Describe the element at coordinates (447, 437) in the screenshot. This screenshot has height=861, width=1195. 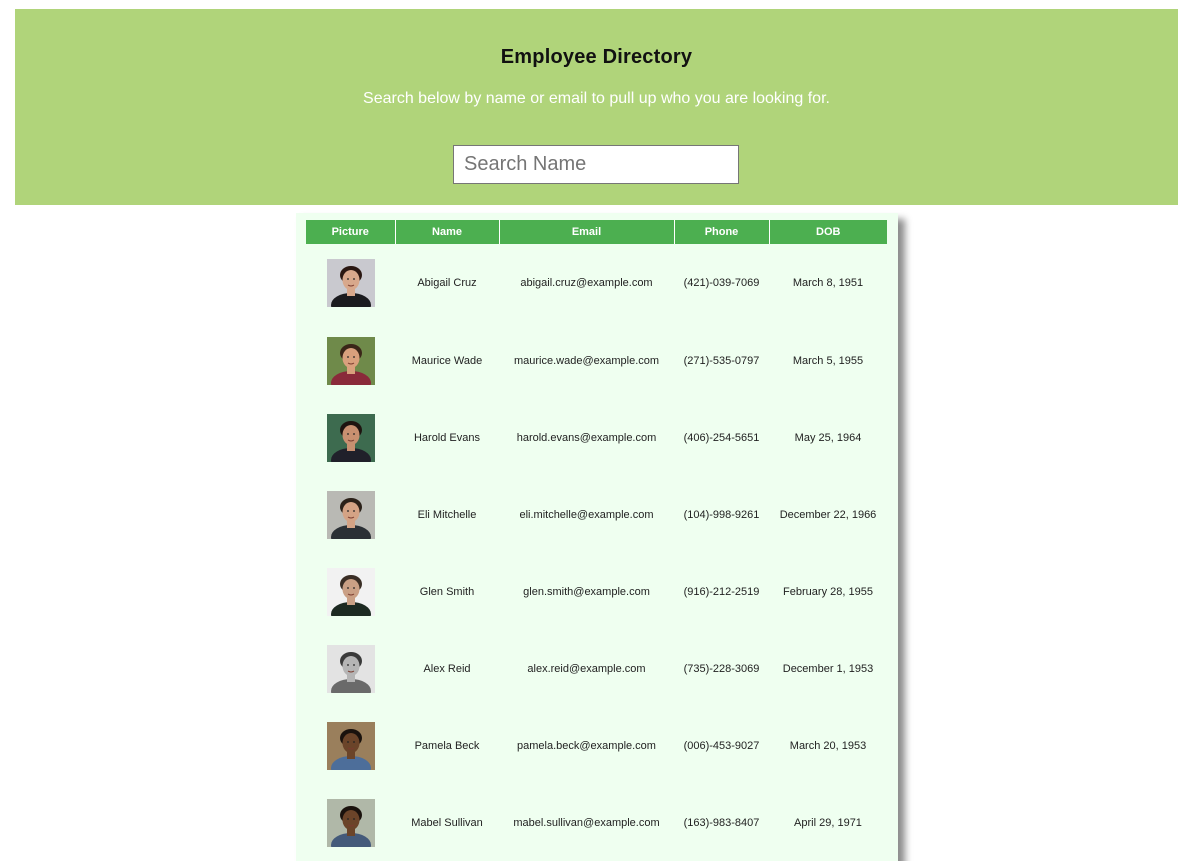
I see `name-cell: Harold Evans` at that location.